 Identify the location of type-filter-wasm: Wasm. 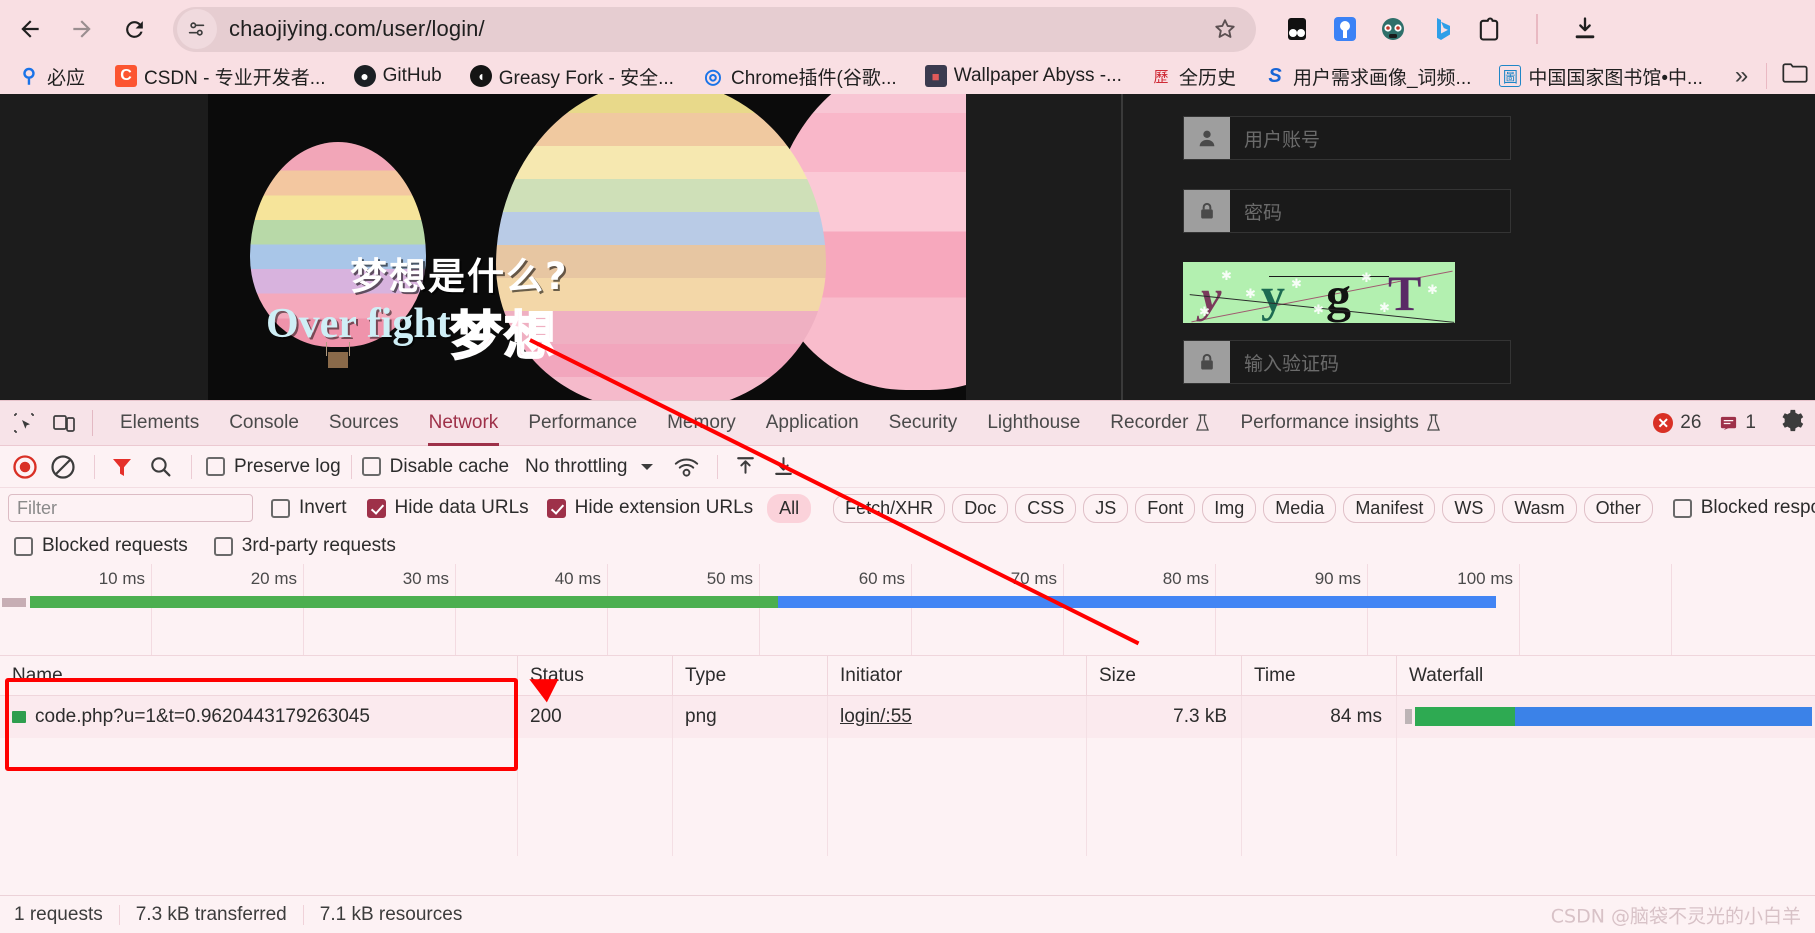
(1539, 508).